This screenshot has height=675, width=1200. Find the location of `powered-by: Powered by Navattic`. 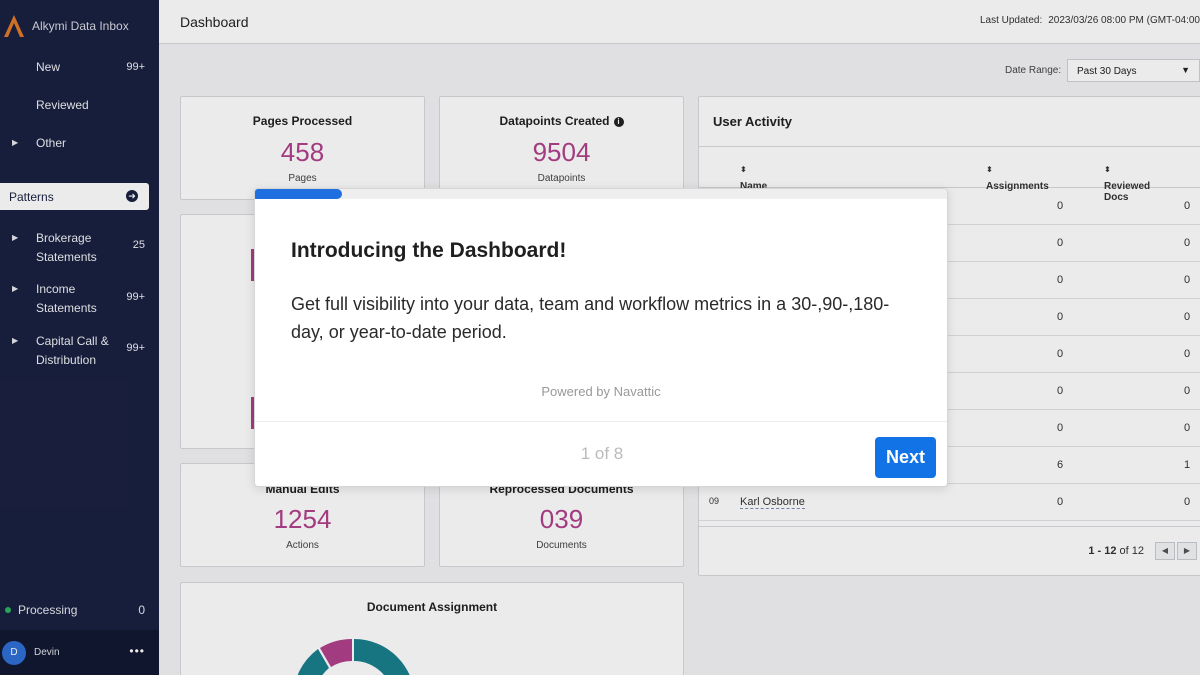

powered-by: Powered by Navattic is located at coordinates (601, 391).